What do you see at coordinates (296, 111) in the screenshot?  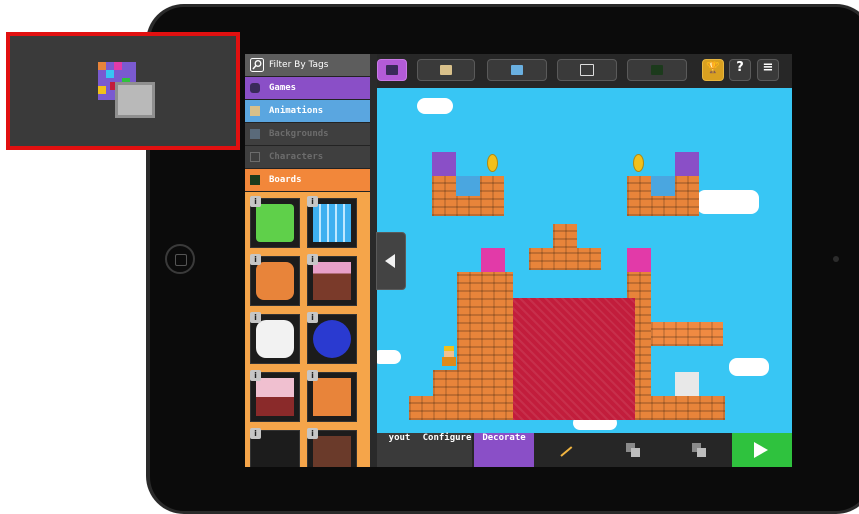 I see `category-label: Animations` at bounding box center [296, 111].